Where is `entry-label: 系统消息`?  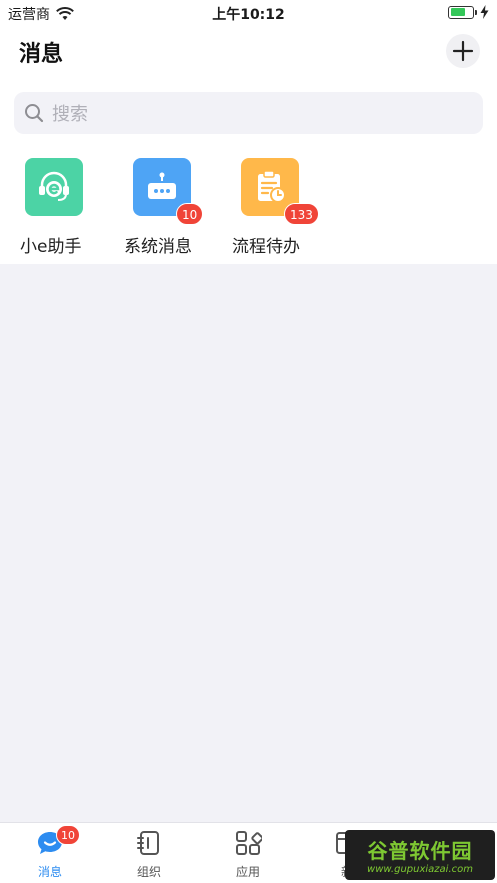 entry-label: 系统消息 is located at coordinates (158, 247).